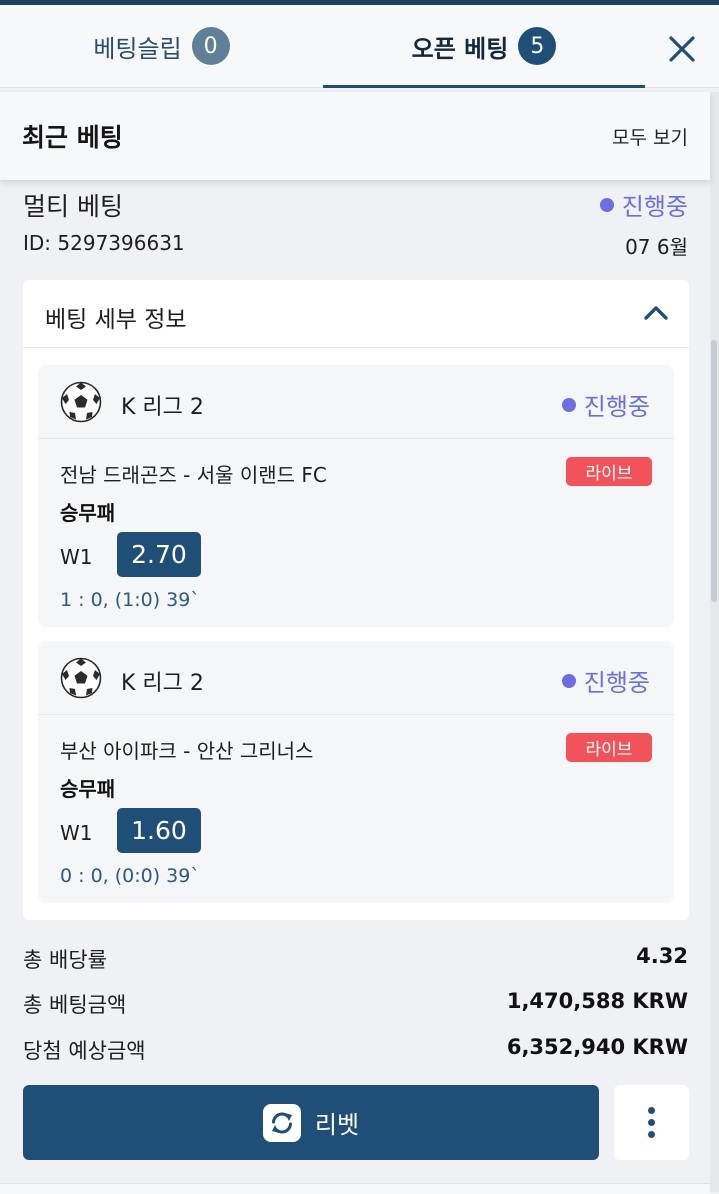 The image size is (719, 1194). Describe the element at coordinates (281, 1122) in the screenshot. I see `refresh-icon` at that location.